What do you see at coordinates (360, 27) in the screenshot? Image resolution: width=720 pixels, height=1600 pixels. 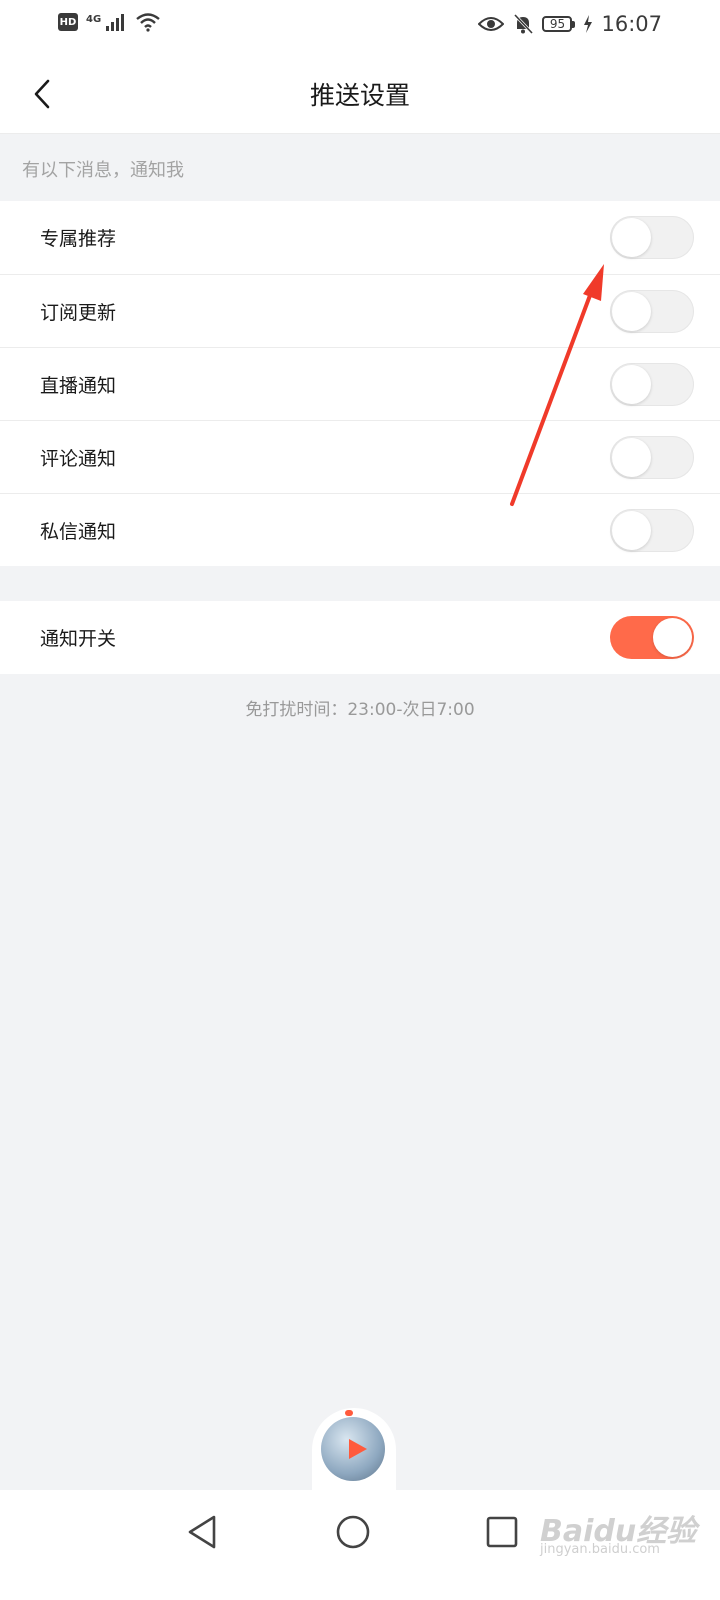 I see `status-bar: HD 4G 95 16:07` at bounding box center [360, 27].